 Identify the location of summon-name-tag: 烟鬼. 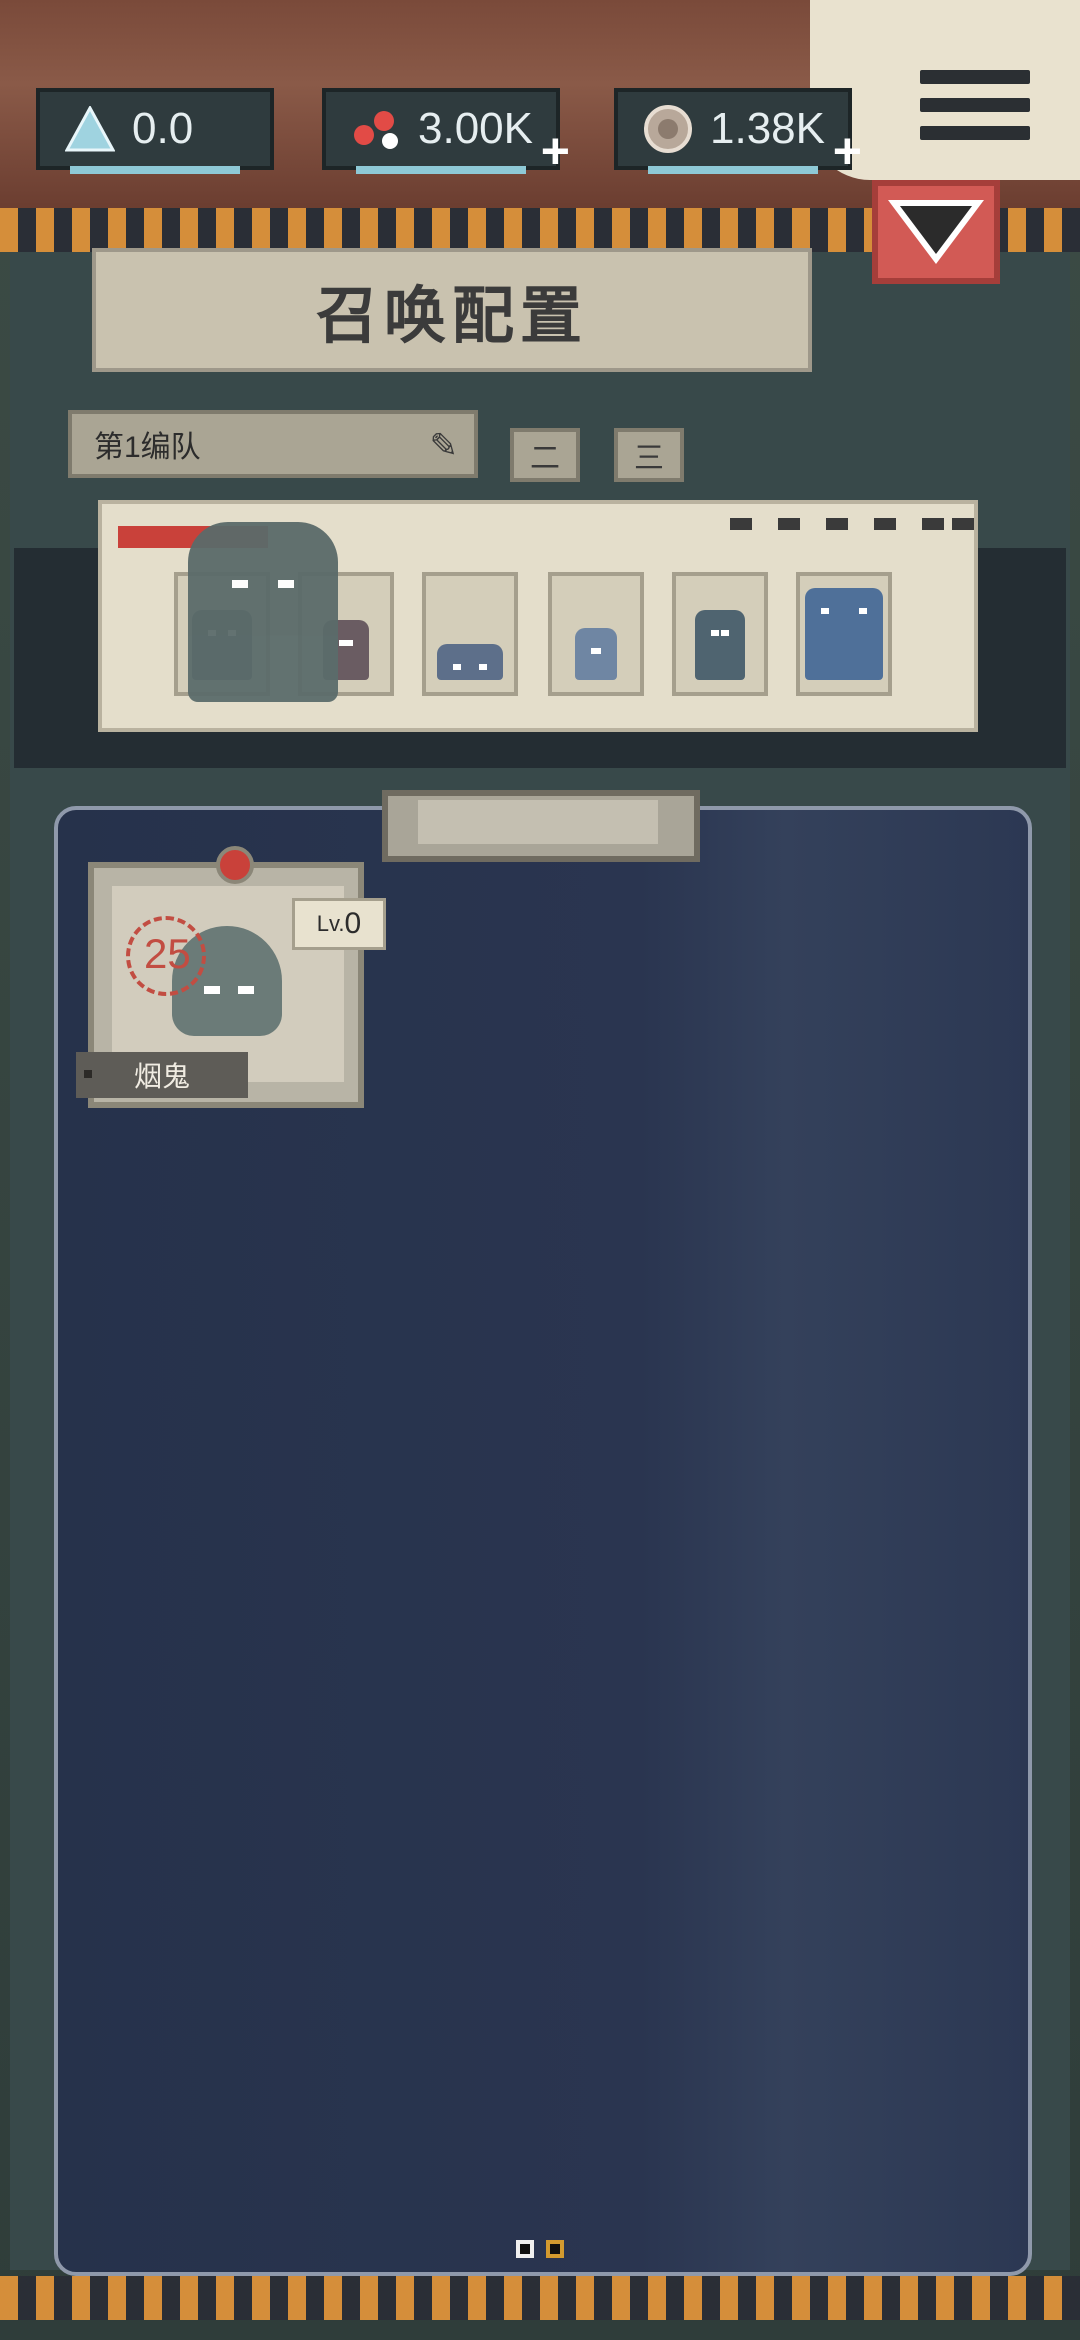
(162, 1075).